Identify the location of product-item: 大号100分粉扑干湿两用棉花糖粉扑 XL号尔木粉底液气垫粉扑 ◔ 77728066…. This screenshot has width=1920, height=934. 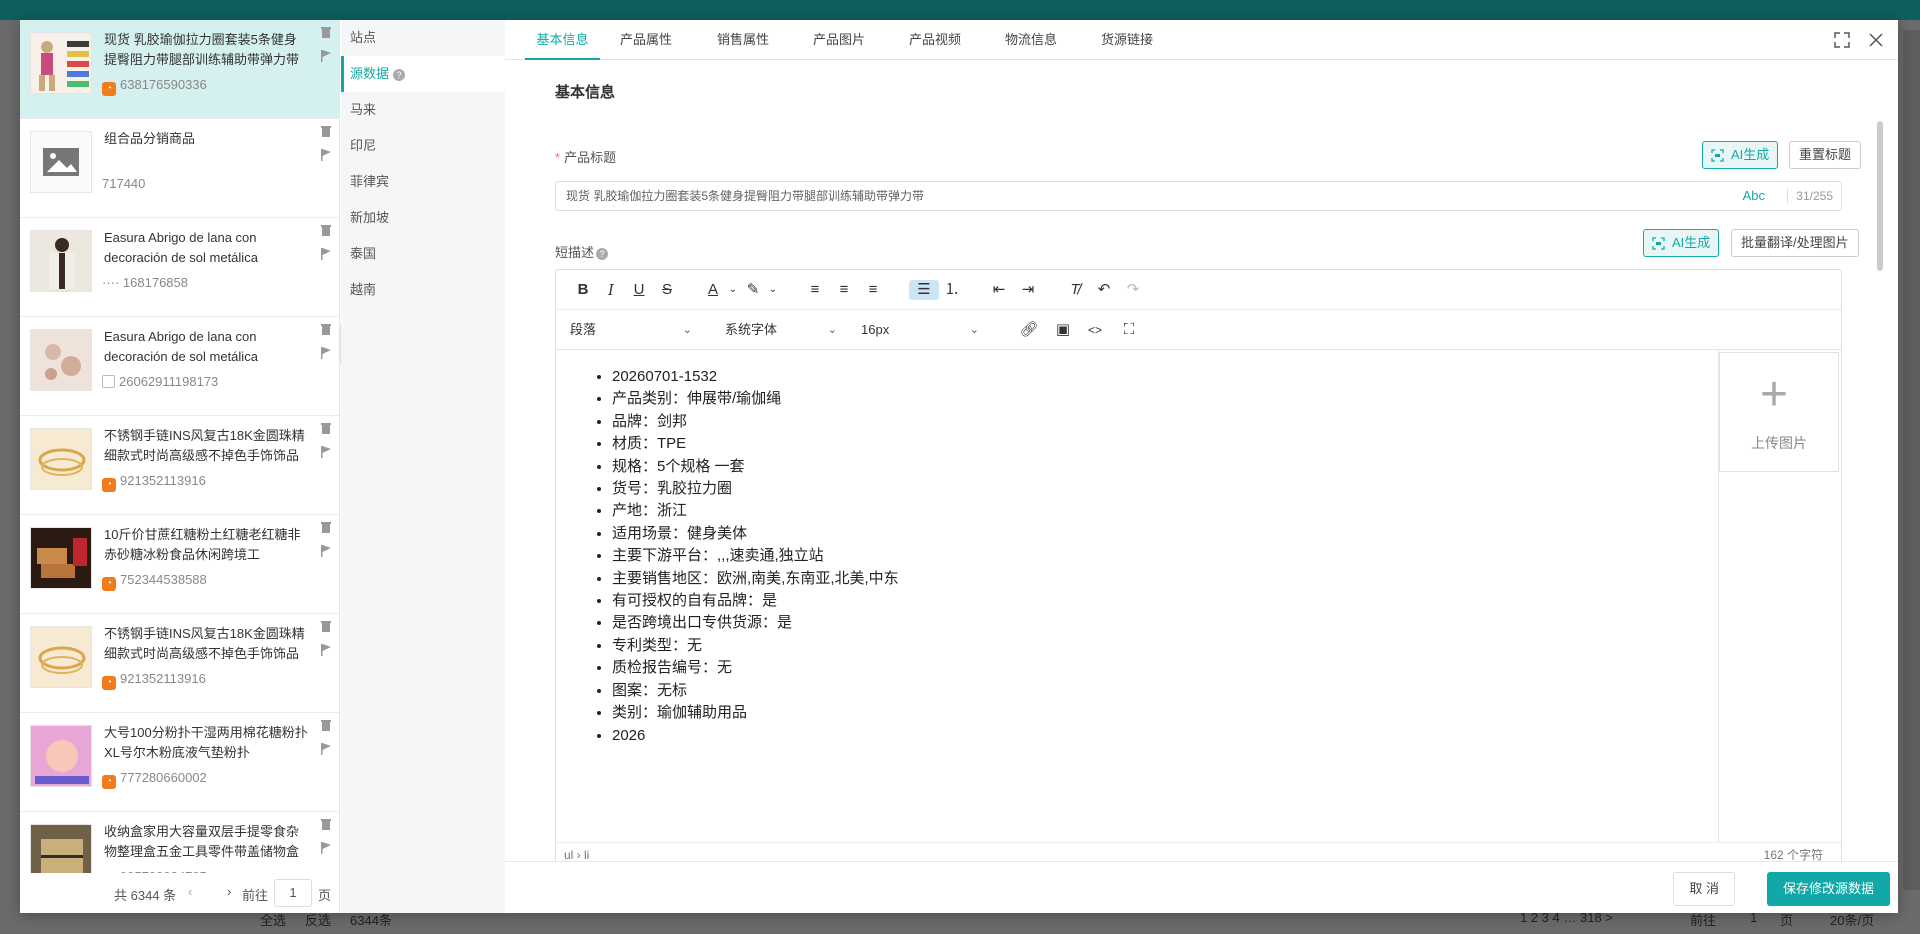
(180, 762).